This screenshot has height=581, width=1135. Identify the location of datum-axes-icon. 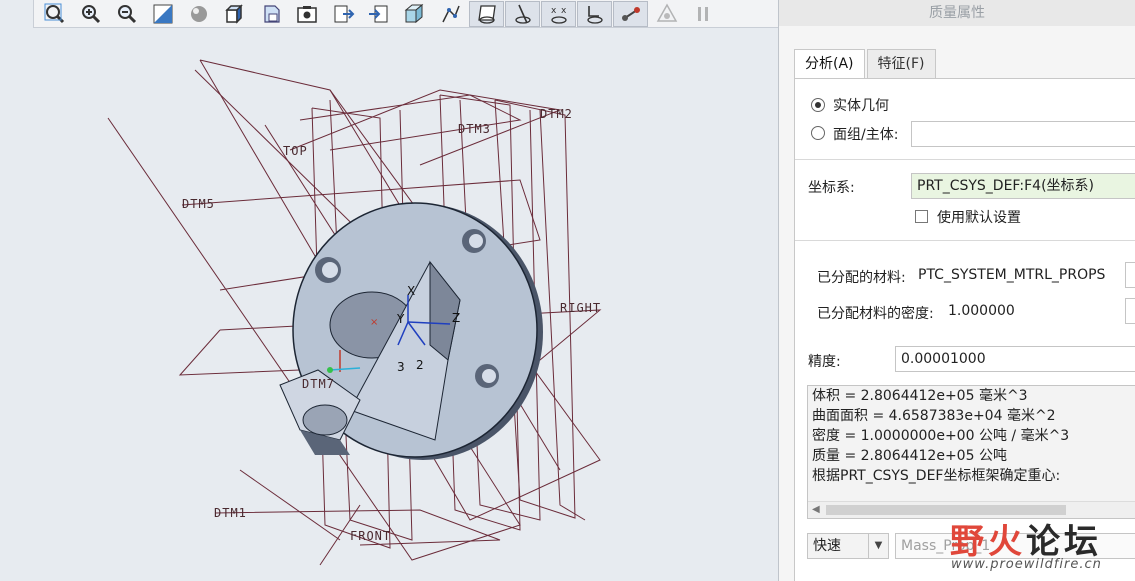
(522, 13).